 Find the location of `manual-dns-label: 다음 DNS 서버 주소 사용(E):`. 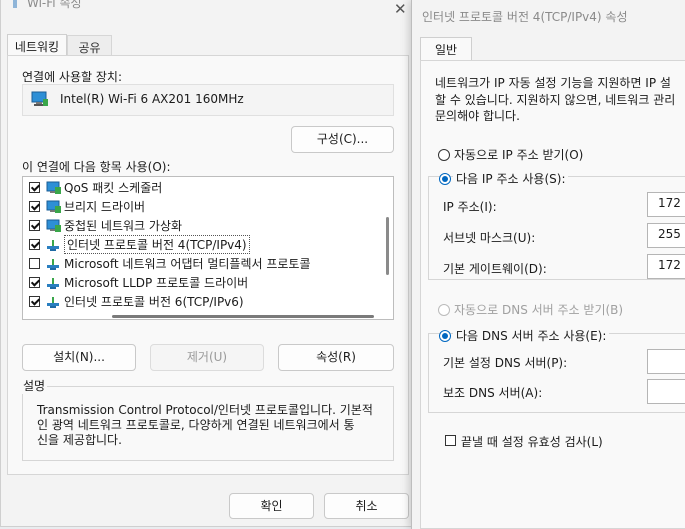

manual-dns-label: 다음 DNS 서버 주소 사용(E): is located at coordinates (531, 335).